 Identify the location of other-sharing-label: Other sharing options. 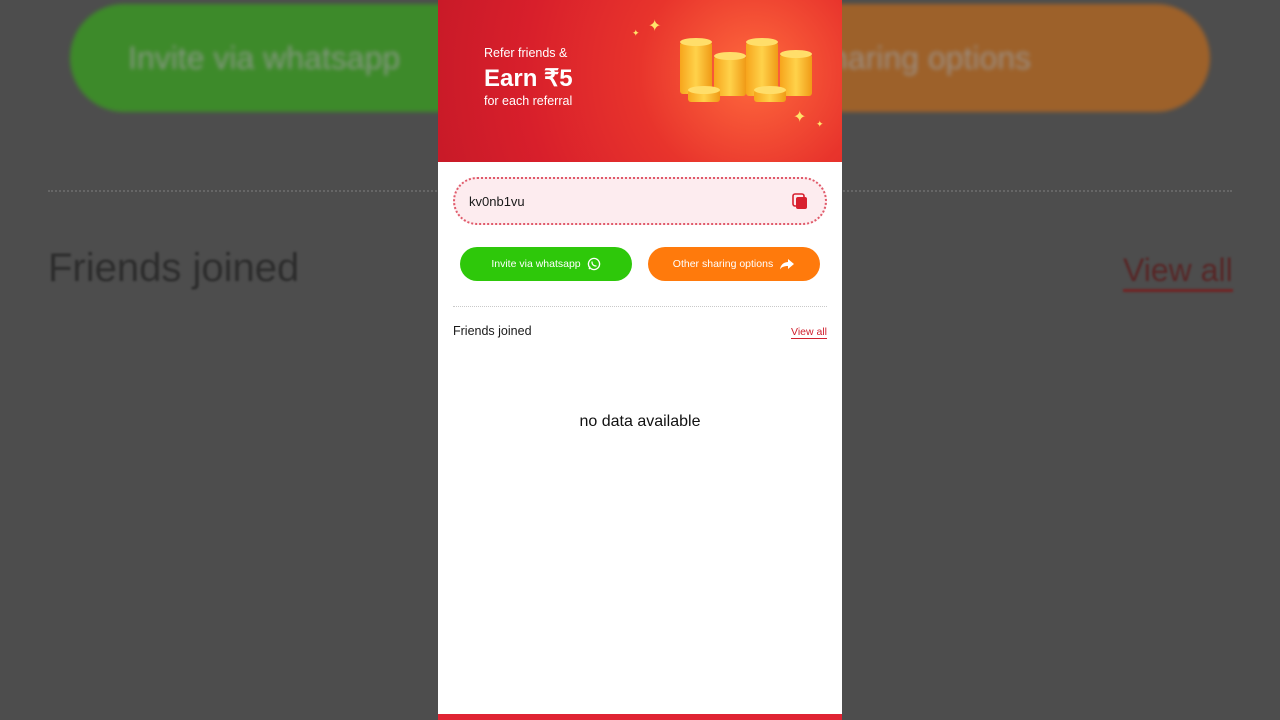
(723, 264).